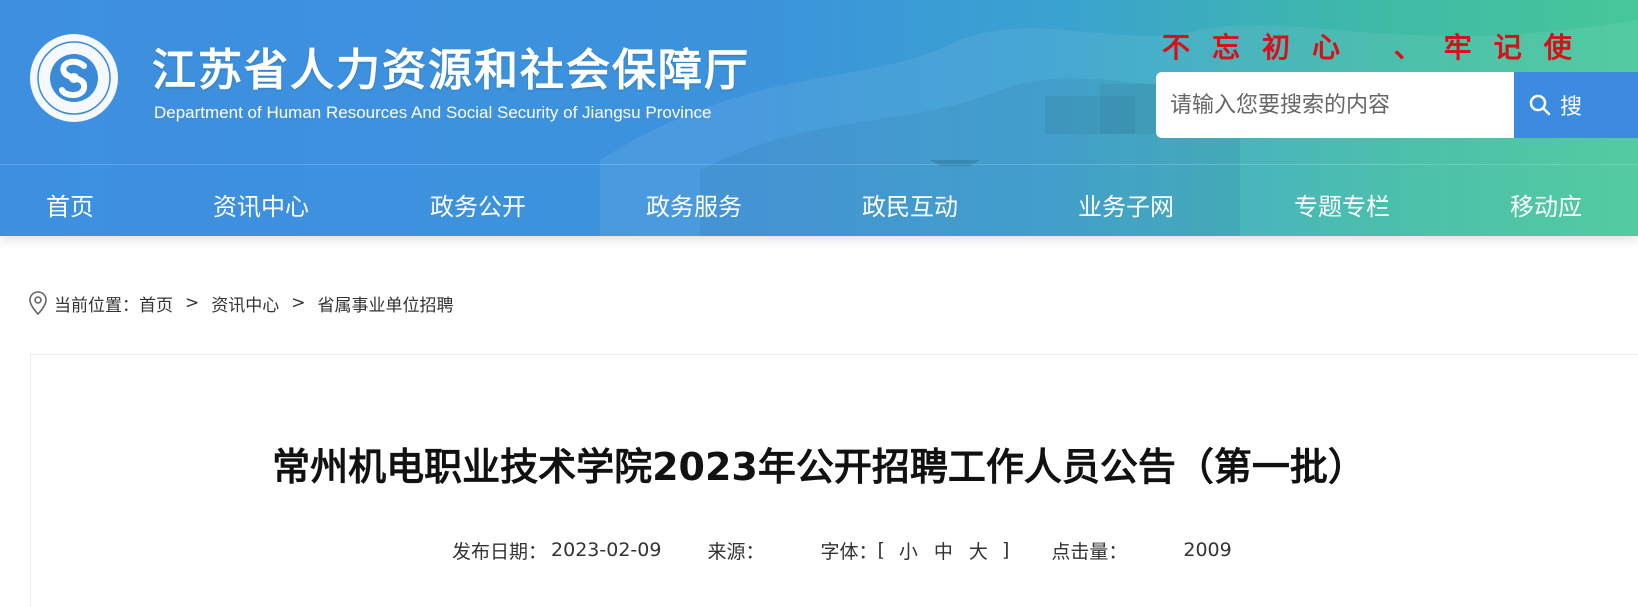 Image resolution: width=1638 pixels, height=607 pixels. I want to click on nav-item-home: 首页, so click(70, 204).